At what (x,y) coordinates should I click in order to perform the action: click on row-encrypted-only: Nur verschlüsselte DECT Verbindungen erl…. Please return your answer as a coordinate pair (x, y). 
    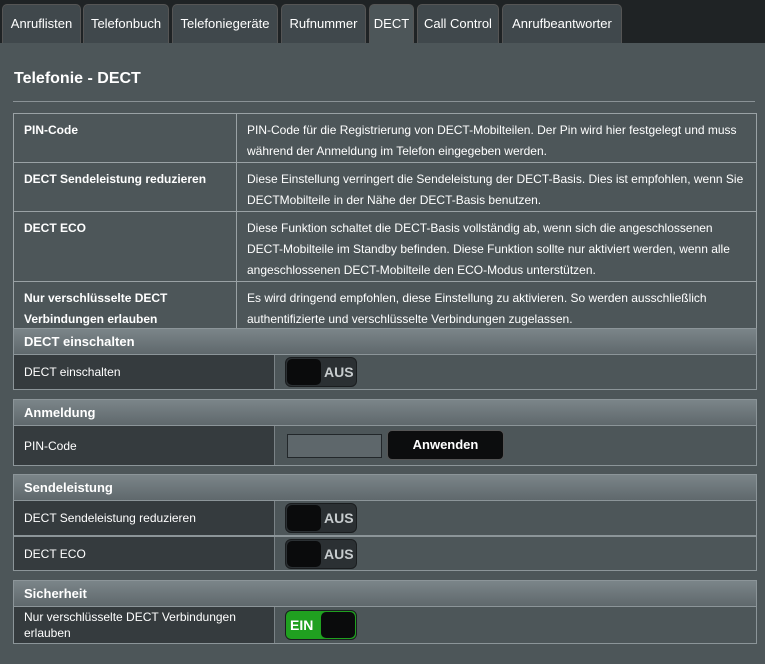
    Looking at the image, I should click on (385, 625).